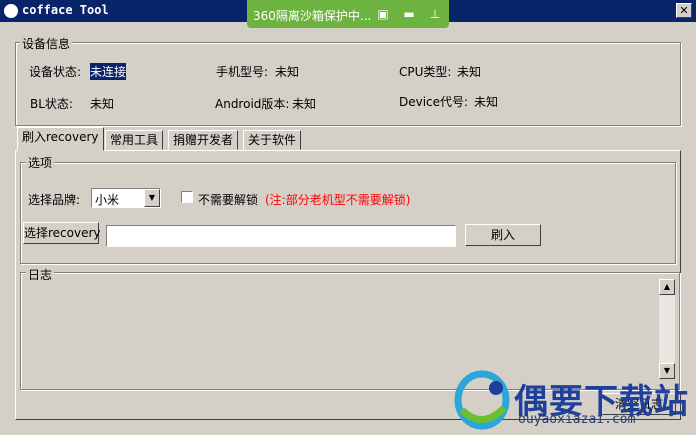 This screenshot has height=435, width=696. I want to click on watermark-url: ouyaoxiazai.com, so click(577, 419).